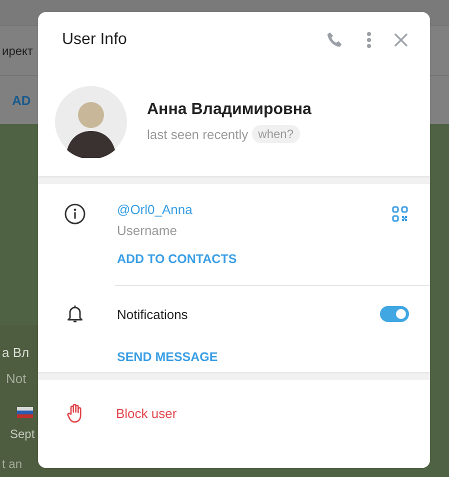 Image resolution: width=449 pixels, height=477 pixels. What do you see at coordinates (394, 314) in the screenshot?
I see `notifications-toggle` at bounding box center [394, 314].